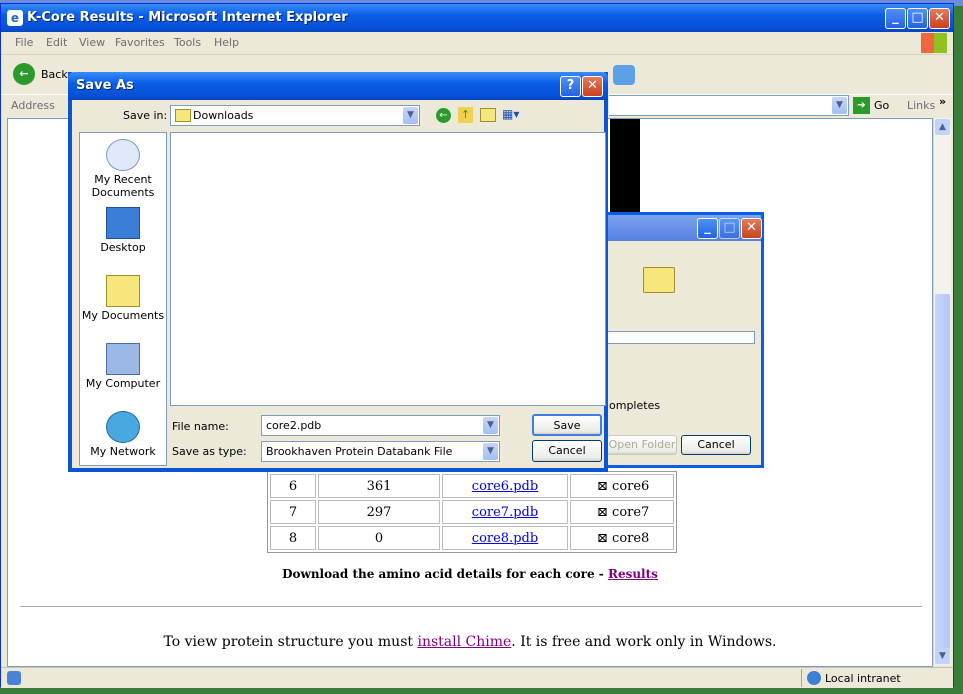  I want to click on pdb-download-link: core8.pdb, so click(505, 538).